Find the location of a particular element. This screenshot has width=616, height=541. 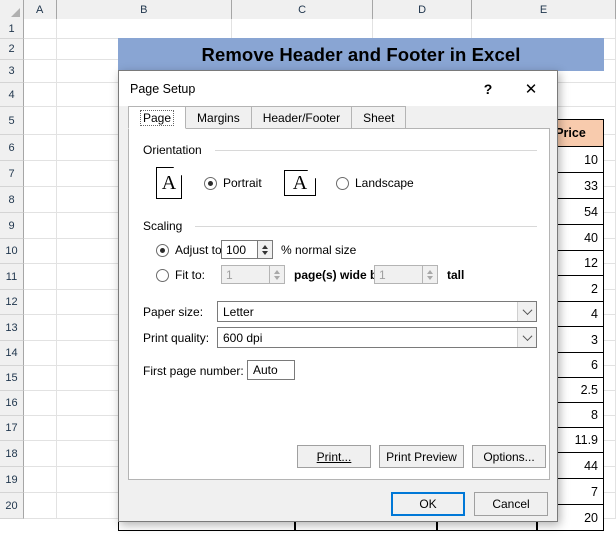

row-header-17: 17 is located at coordinates (12, 428).